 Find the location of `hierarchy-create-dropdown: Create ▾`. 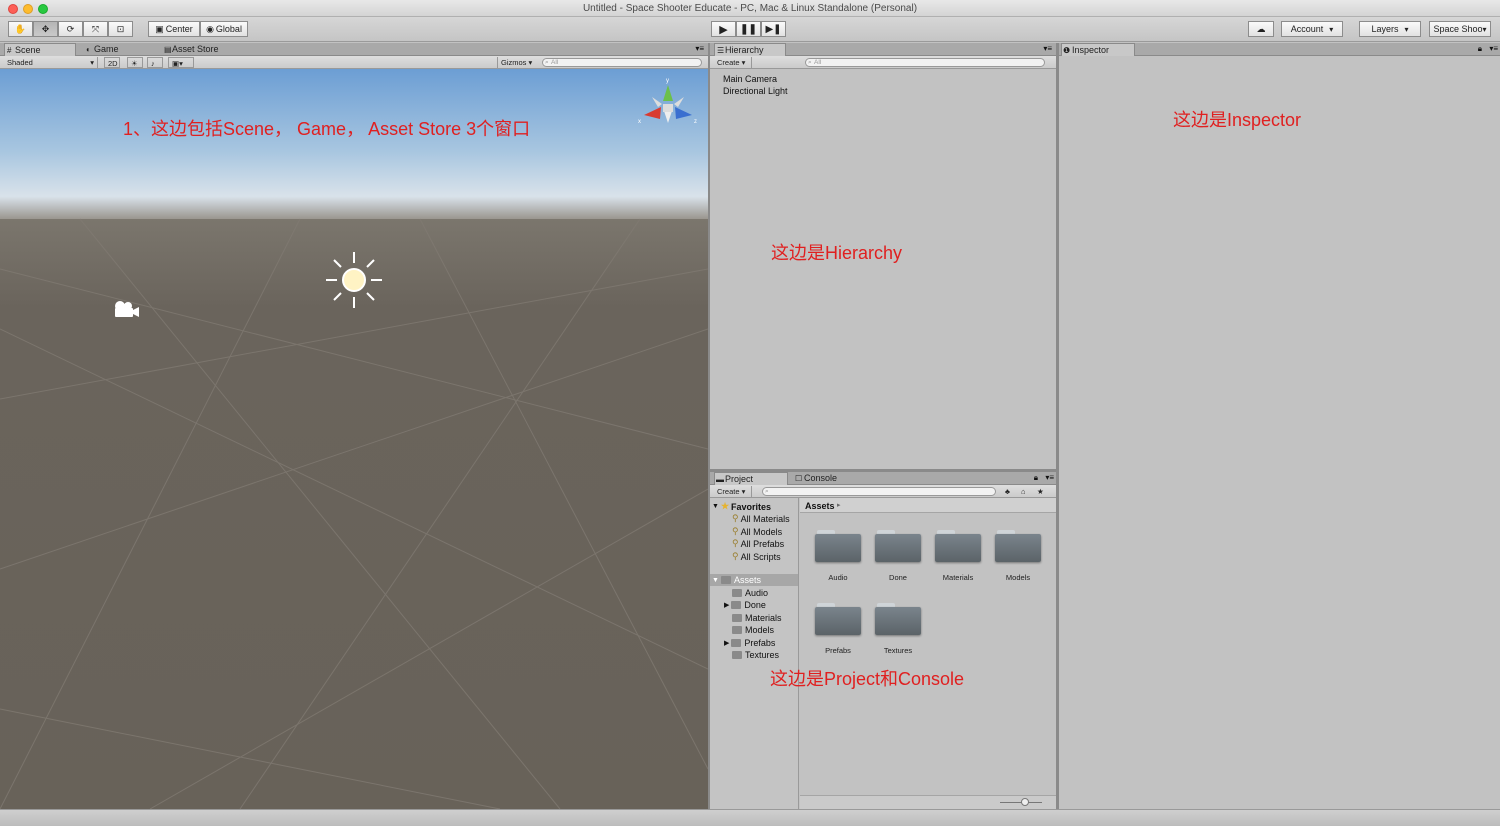

hierarchy-create-dropdown: Create ▾ is located at coordinates (733, 62).